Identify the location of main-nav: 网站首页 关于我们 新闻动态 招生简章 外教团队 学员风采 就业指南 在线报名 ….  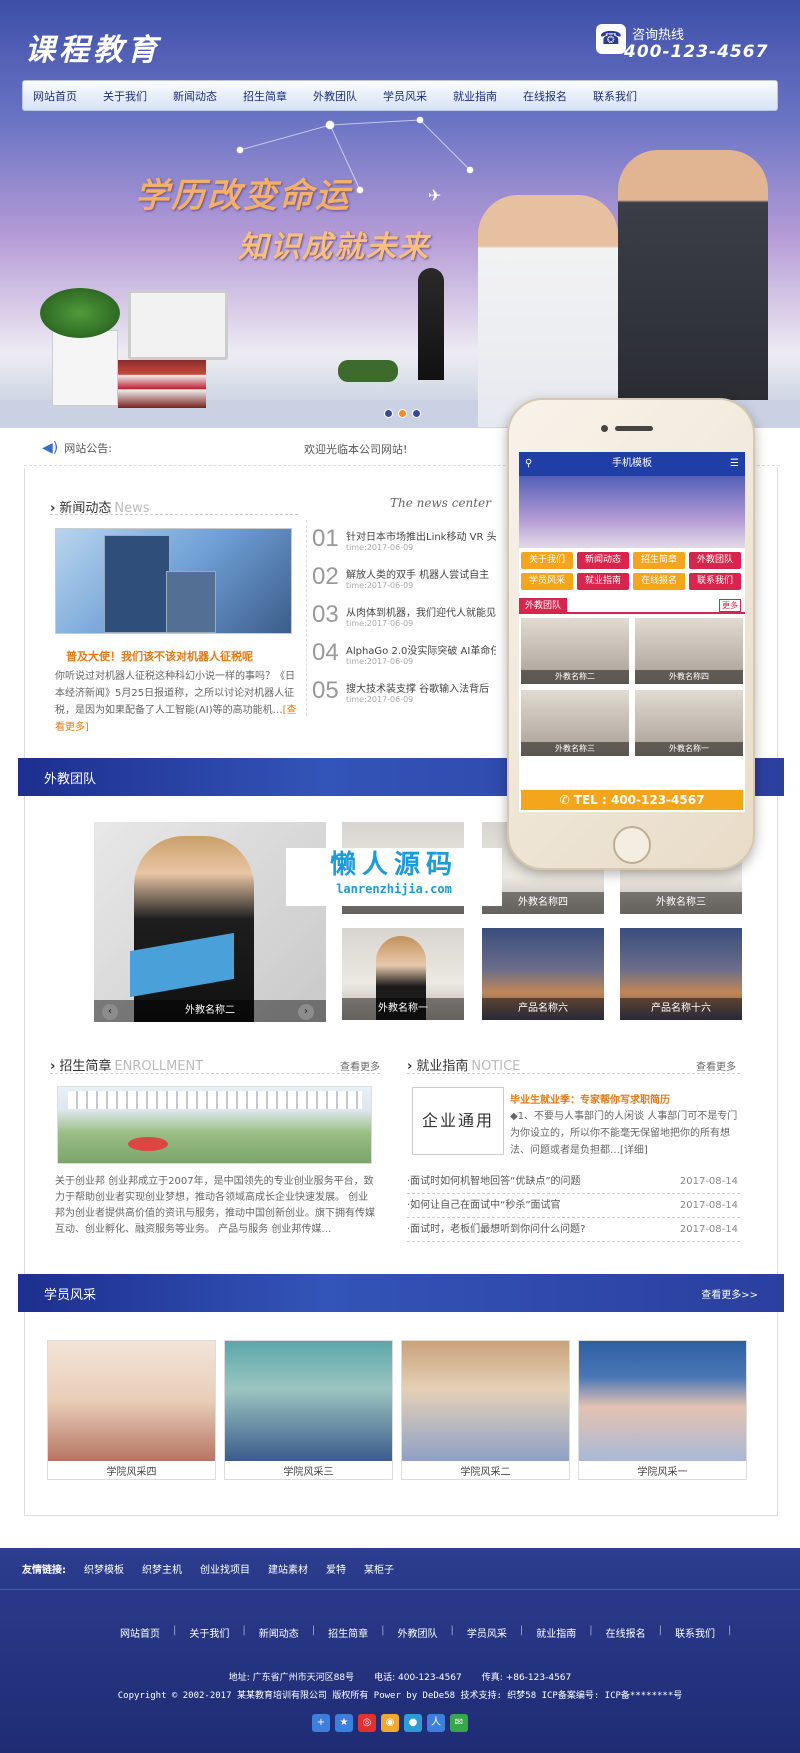
(400, 95).